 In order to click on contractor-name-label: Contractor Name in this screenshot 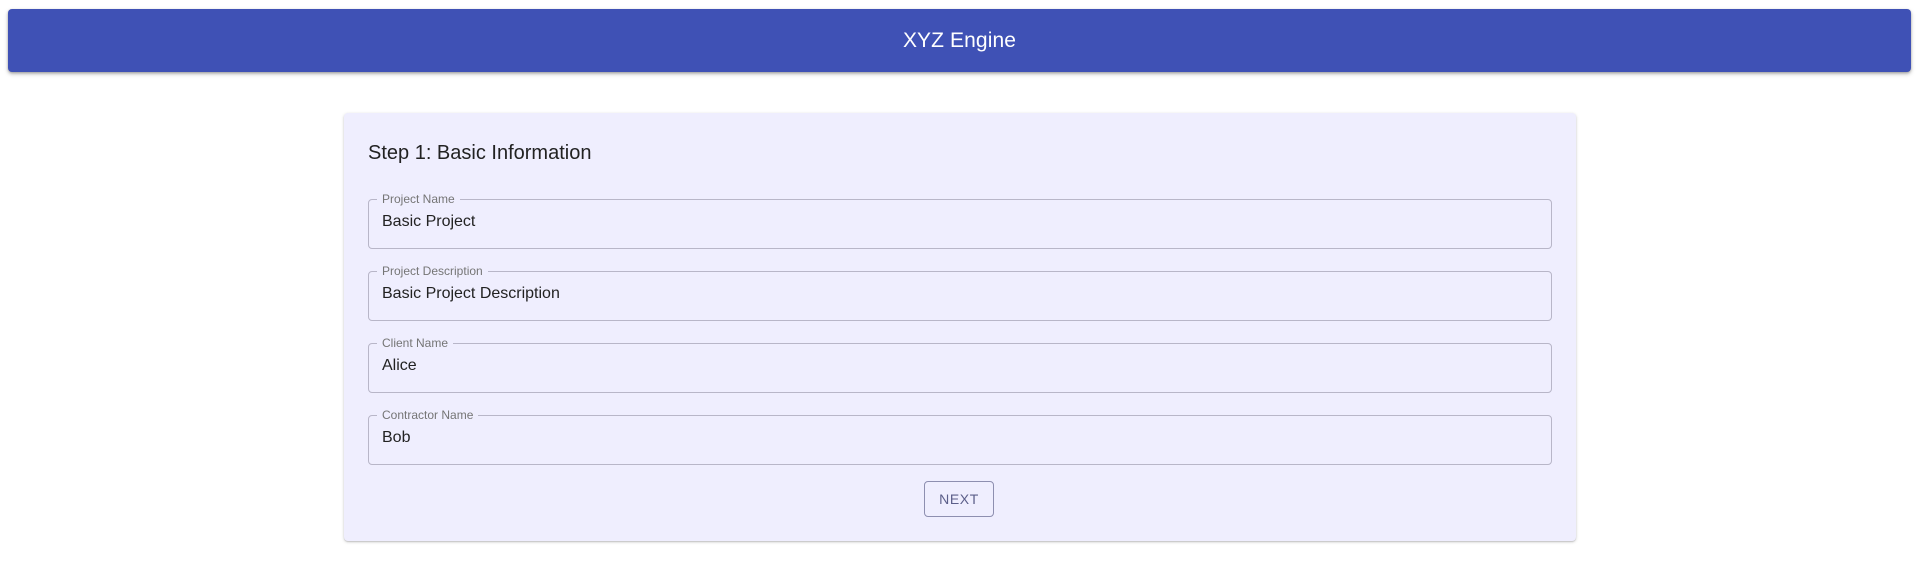, I will do `click(428, 415)`.